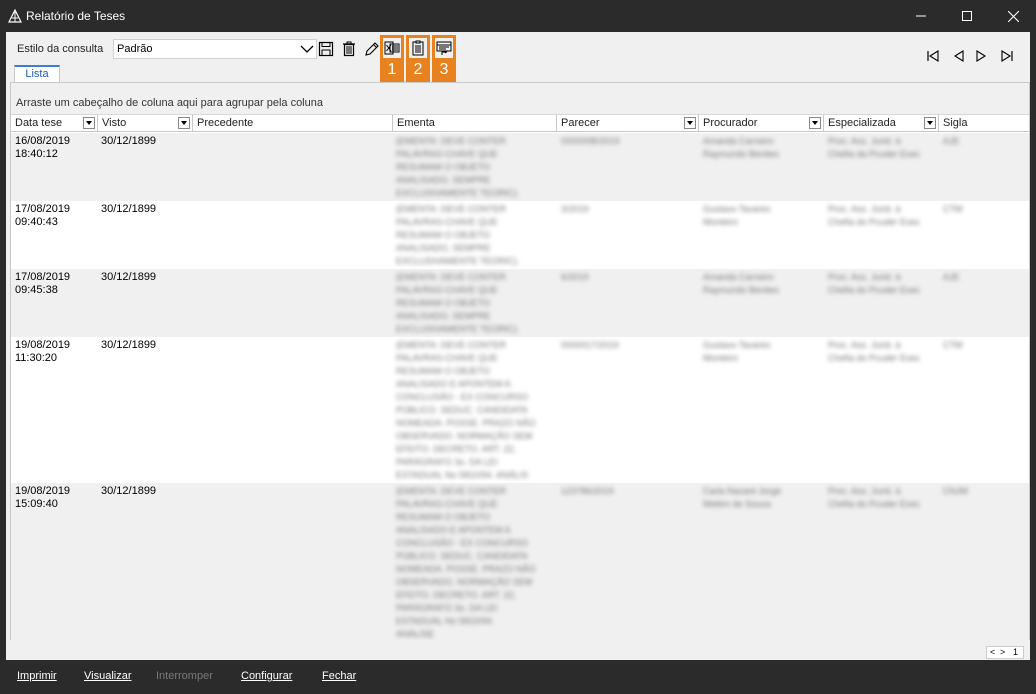 The height and width of the screenshot is (694, 1036). Describe the element at coordinates (742, 497) in the screenshot. I see `cell-procurador: Carla Nazaré Jorge Melém de Souza` at that location.